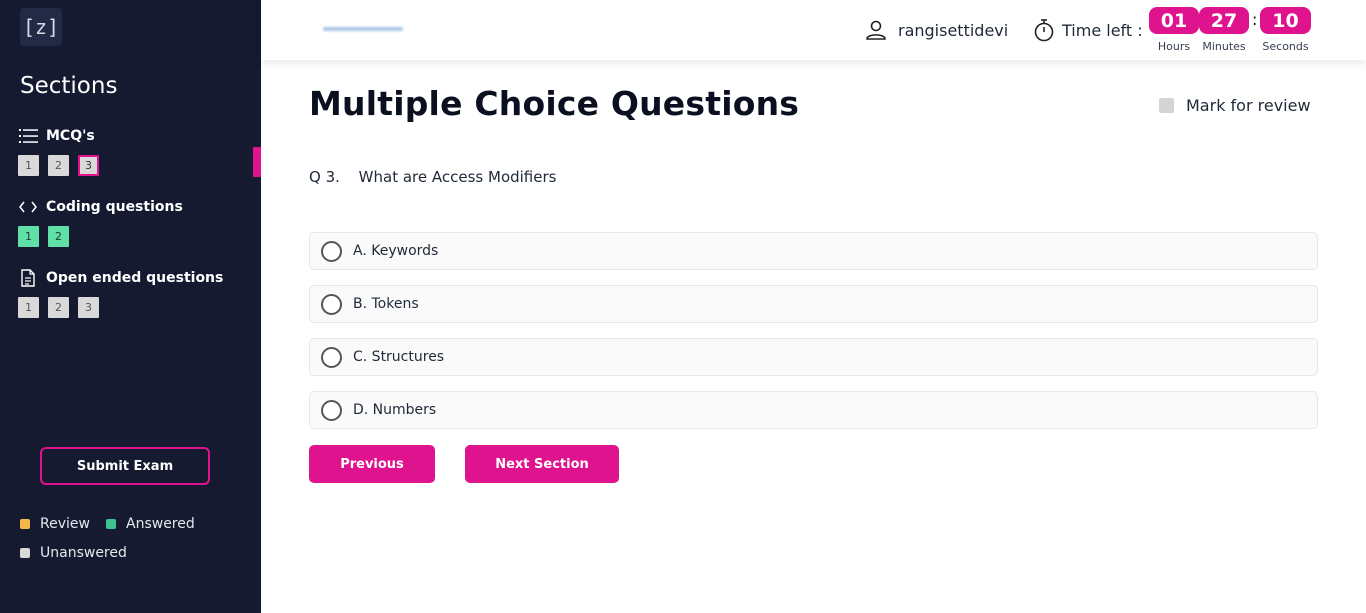 The height and width of the screenshot is (613, 1366). I want to click on question-text: What are Access Modifiers, so click(457, 177).